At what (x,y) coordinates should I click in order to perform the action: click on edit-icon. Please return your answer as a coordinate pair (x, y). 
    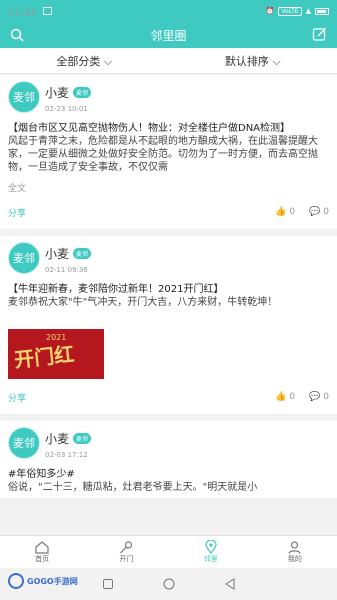
    Looking at the image, I should click on (319, 36).